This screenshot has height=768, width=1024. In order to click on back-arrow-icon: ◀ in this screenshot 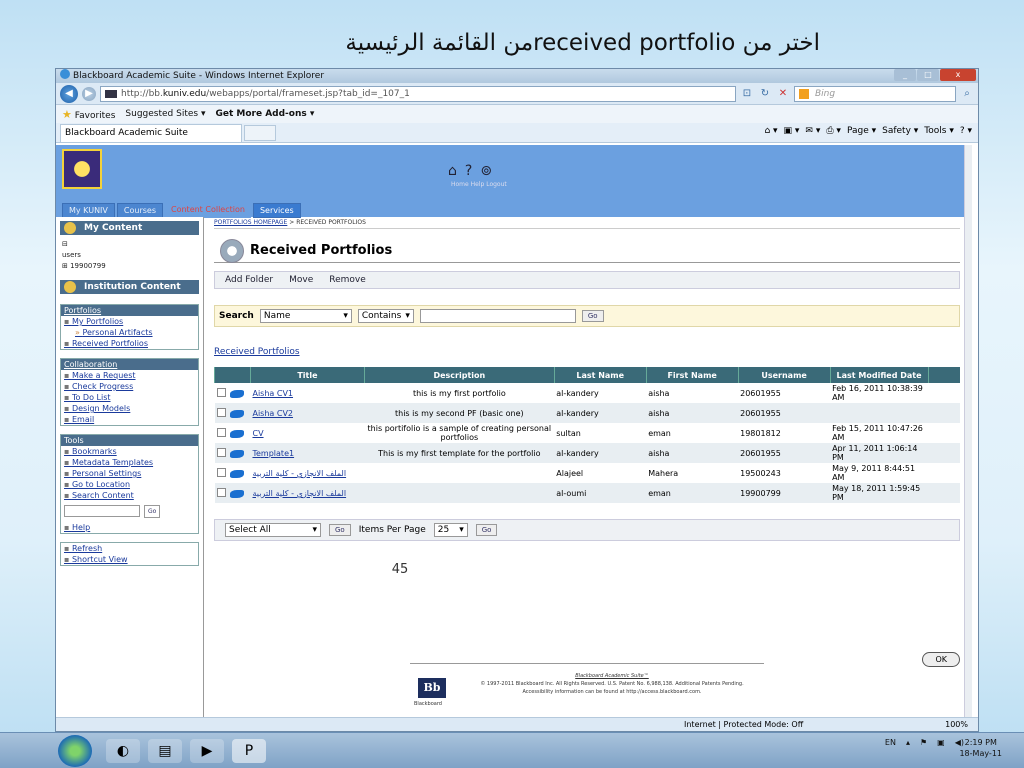, I will do `click(69, 93)`.